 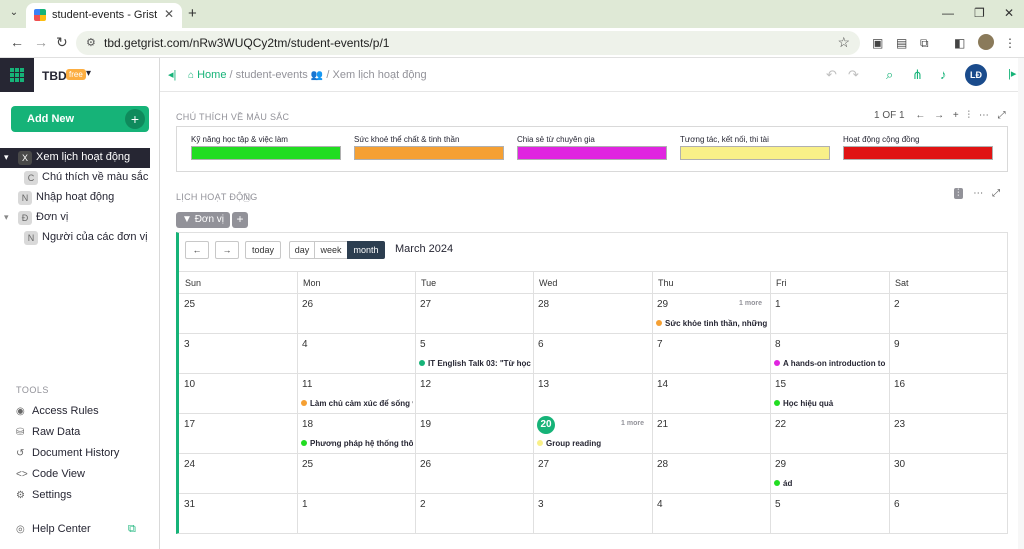 What do you see at coordinates (14, 13) in the screenshot?
I see `tab-search-icon: ⌄` at bounding box center [14, 13].